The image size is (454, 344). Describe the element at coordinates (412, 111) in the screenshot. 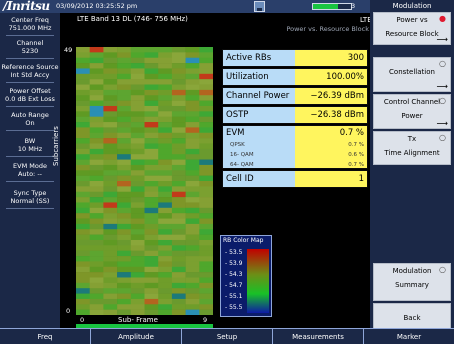

I see `softkey-3: Control Channel Power ○ ⟶` at that location.